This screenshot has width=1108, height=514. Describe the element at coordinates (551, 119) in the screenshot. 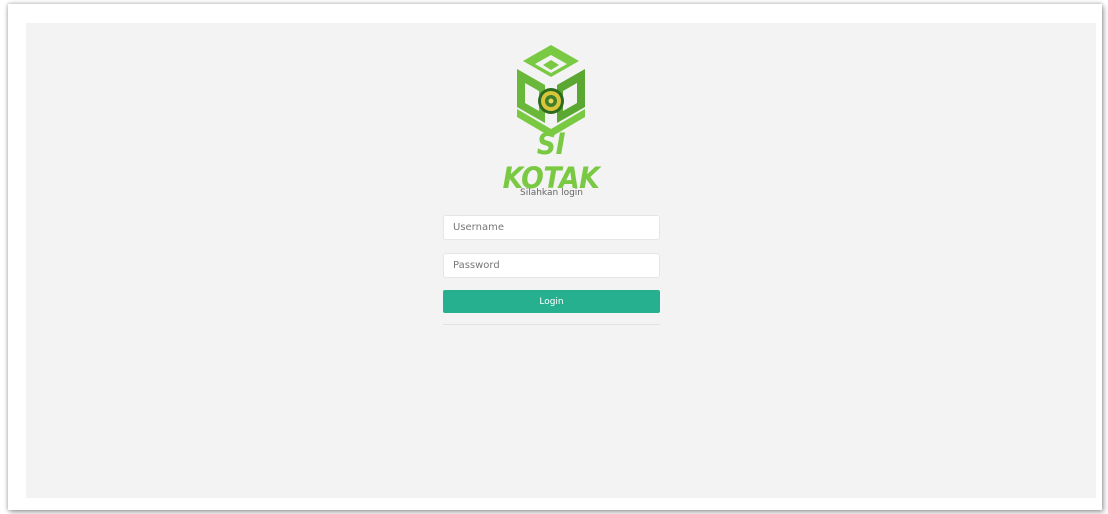

I see `brand-logo: SI KOTAK` at that location.